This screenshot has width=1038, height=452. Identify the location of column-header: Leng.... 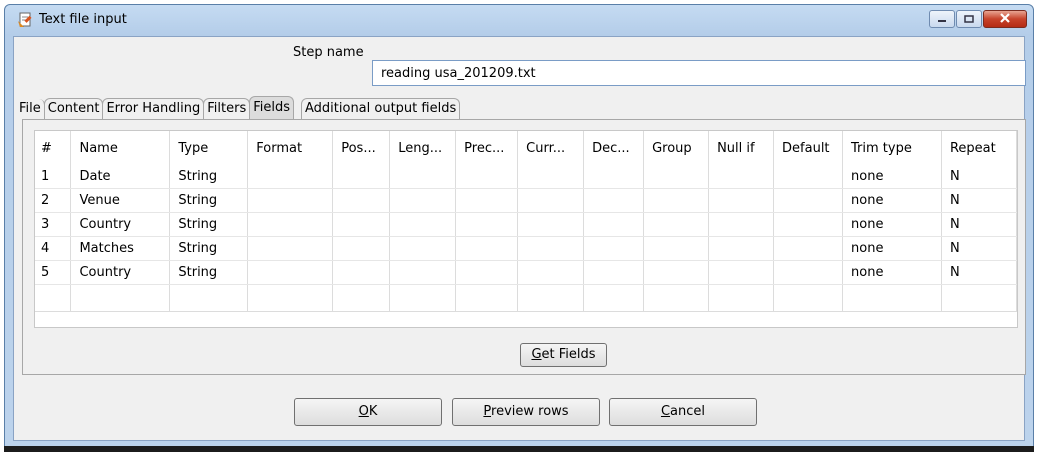
(423, 148).